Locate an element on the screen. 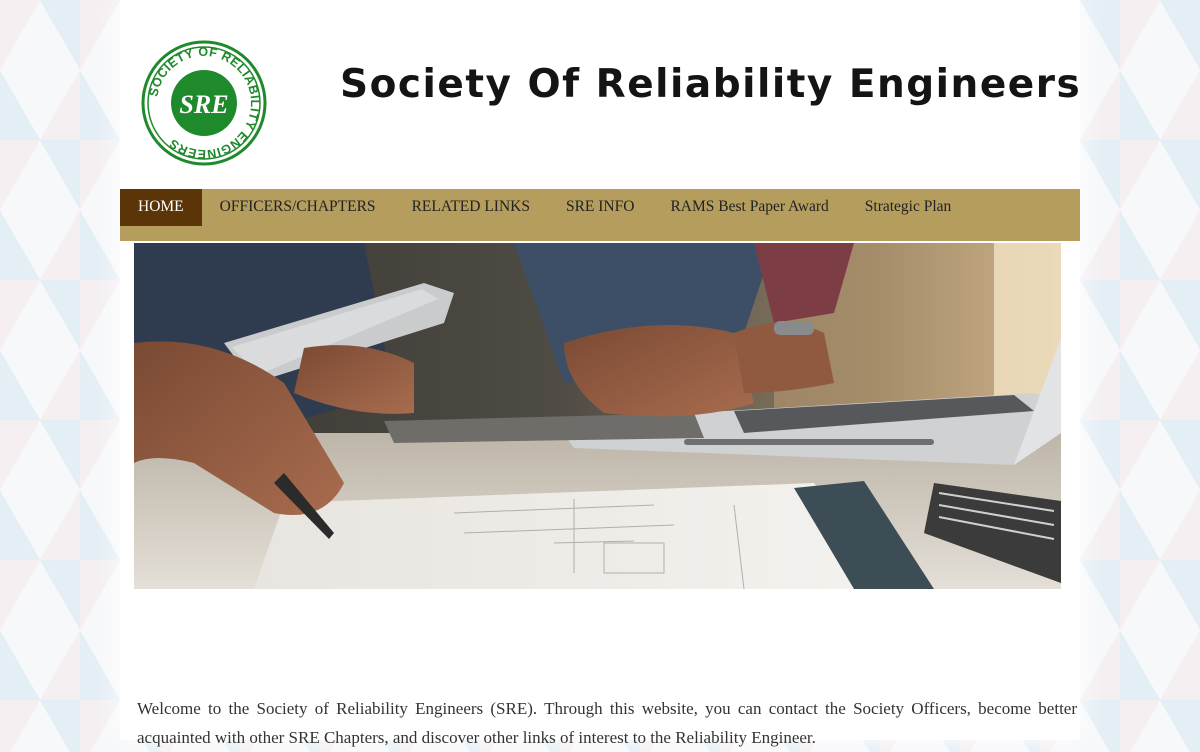  nav-related-links: RELATED LINKS is located at coordinates (471, 207).